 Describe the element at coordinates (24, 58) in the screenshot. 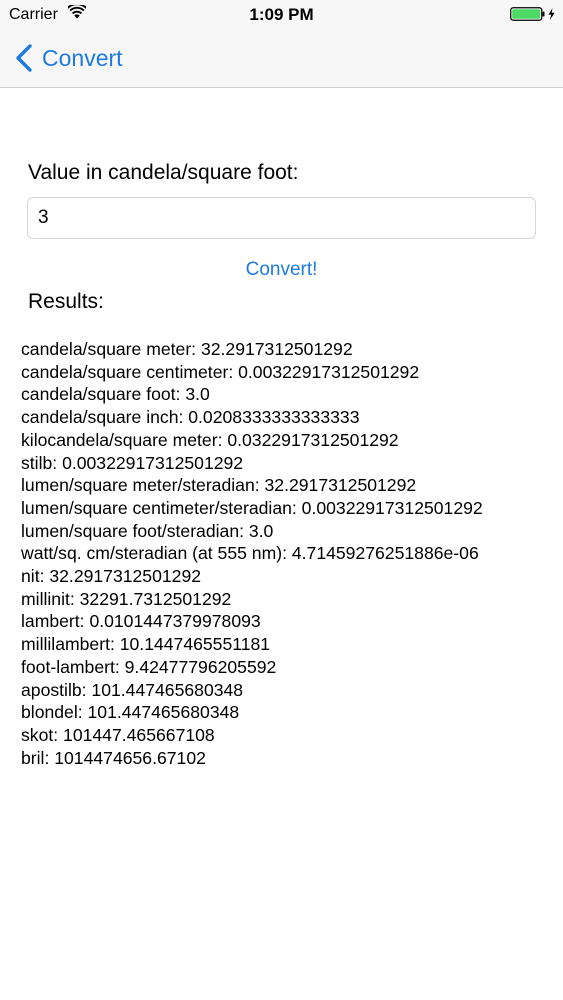

I see `chevron-left-icon` at that location.